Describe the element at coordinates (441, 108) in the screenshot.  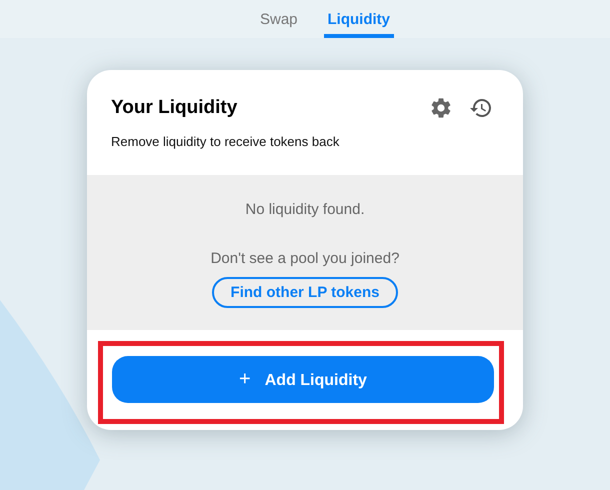
I see `settings-icon` at that location.